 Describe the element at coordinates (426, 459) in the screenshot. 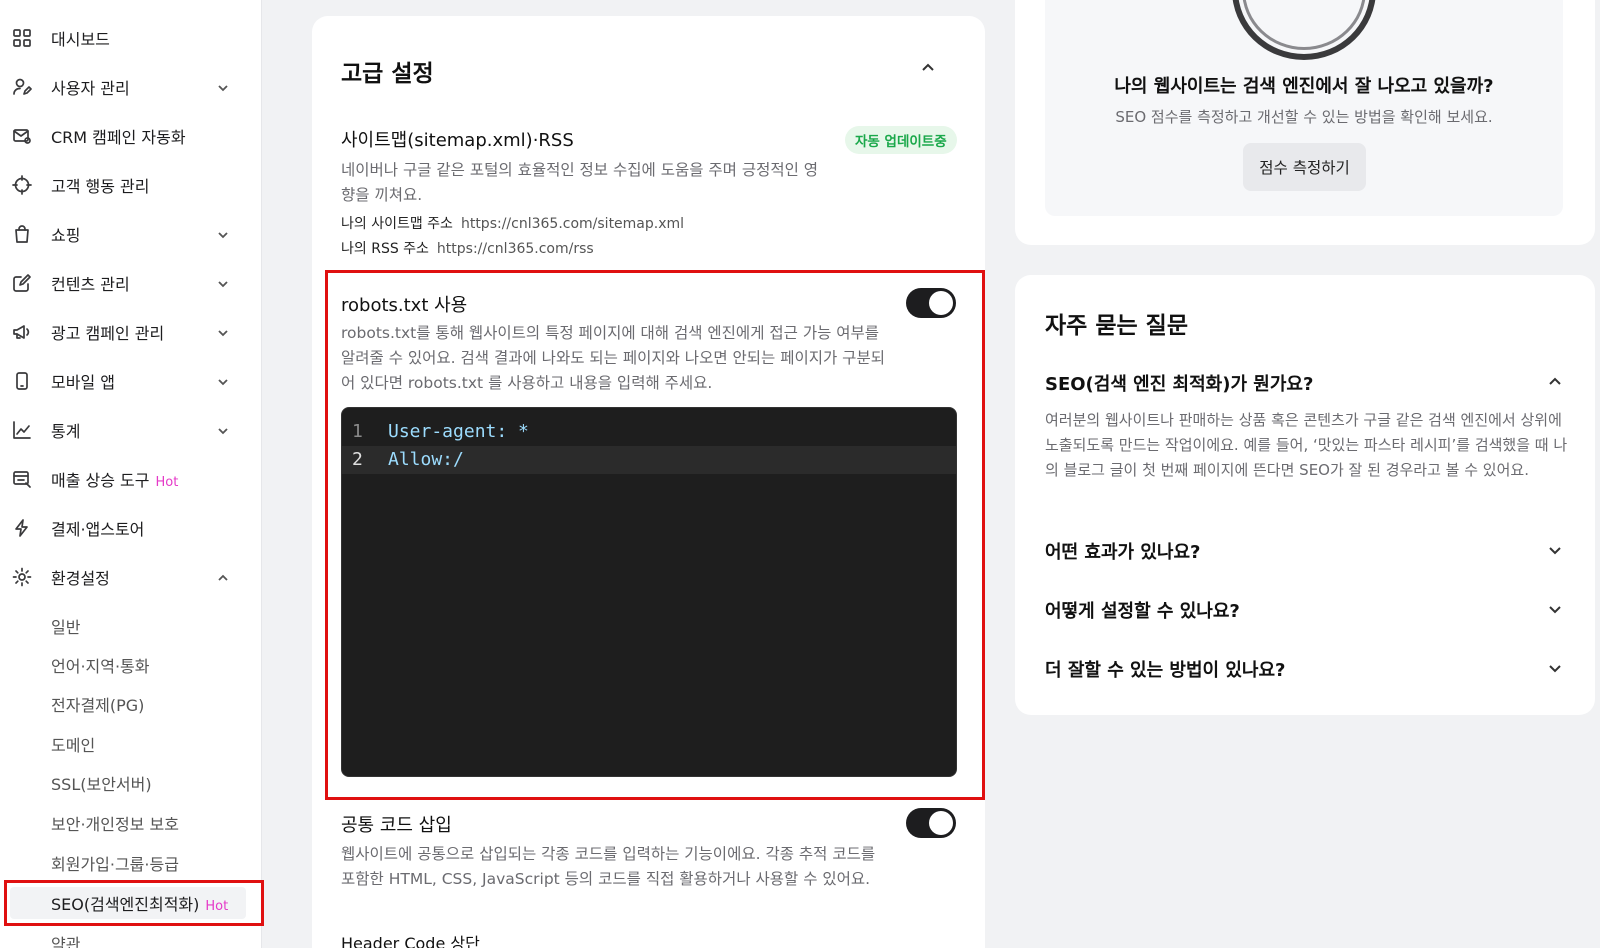

I see `code-text: Allow:/` at that location.